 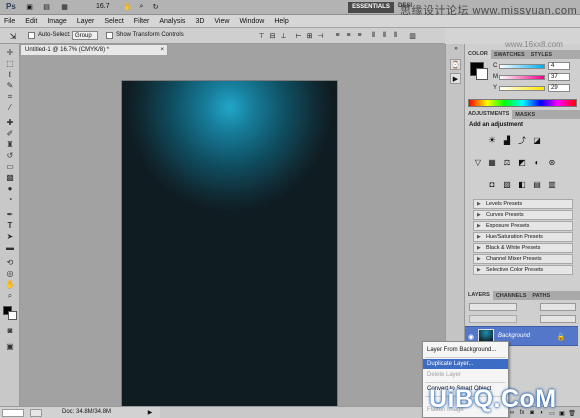 What do you see at coordinates (541, 296) in the screenshot?
I see `tab-paths: PATHS` at bounding box center [541, 296].